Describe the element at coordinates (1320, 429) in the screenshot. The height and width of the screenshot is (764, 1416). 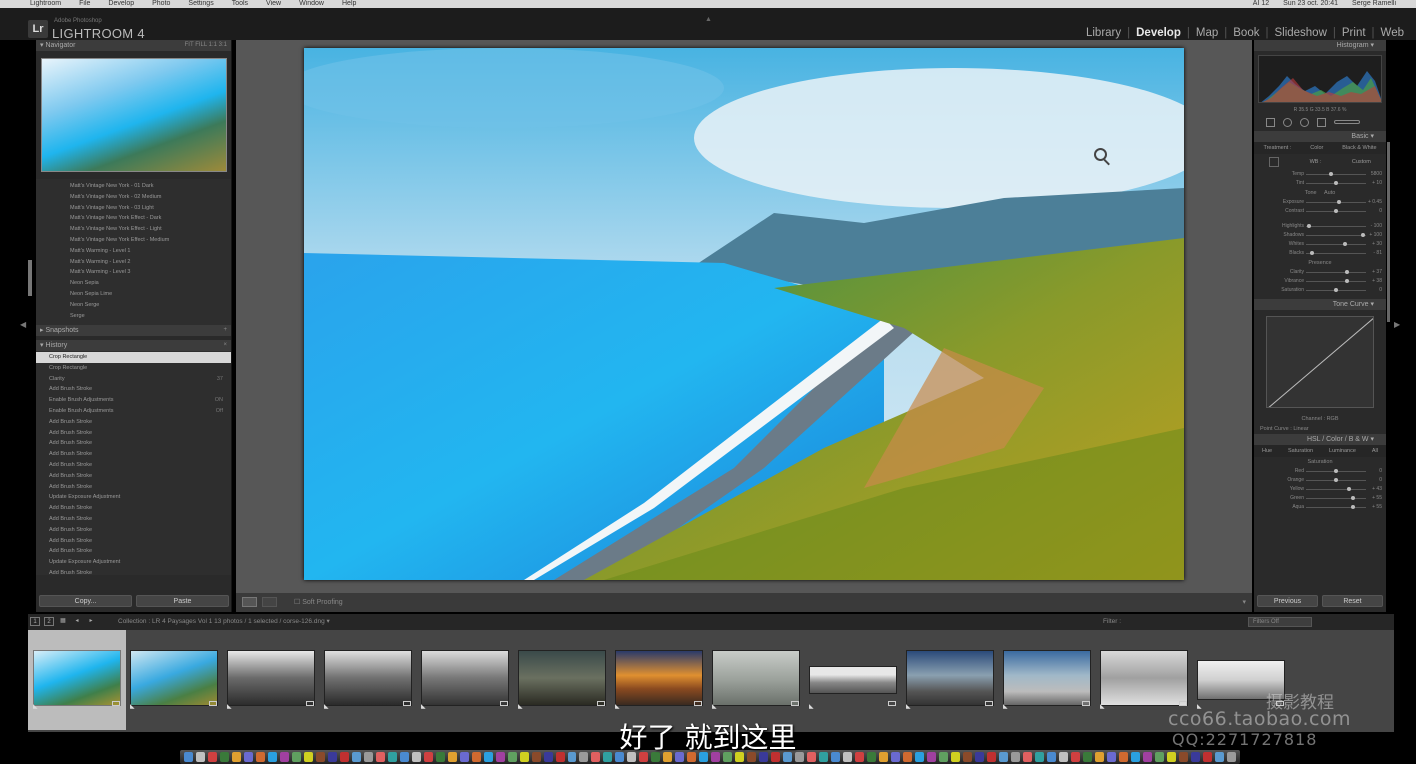
I see `point-curve-label: Point Curve : Linear` at that location.